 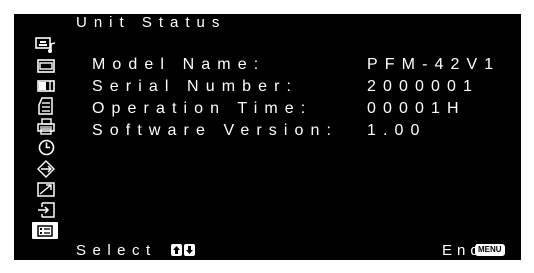 I want to click on model-name-label: Model Name:, so click(x=179, y=64).